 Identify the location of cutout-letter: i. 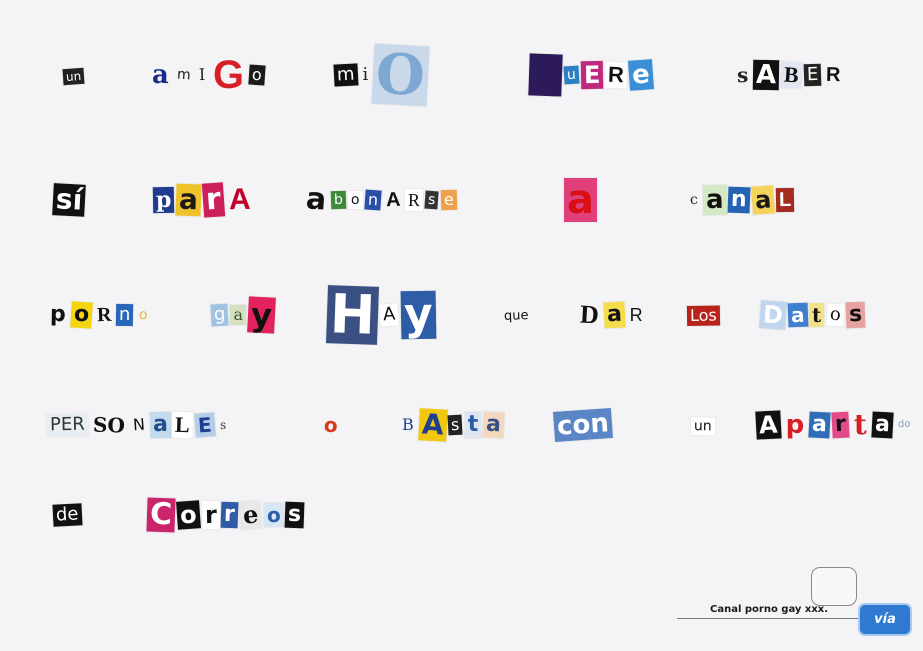
(365, 74).